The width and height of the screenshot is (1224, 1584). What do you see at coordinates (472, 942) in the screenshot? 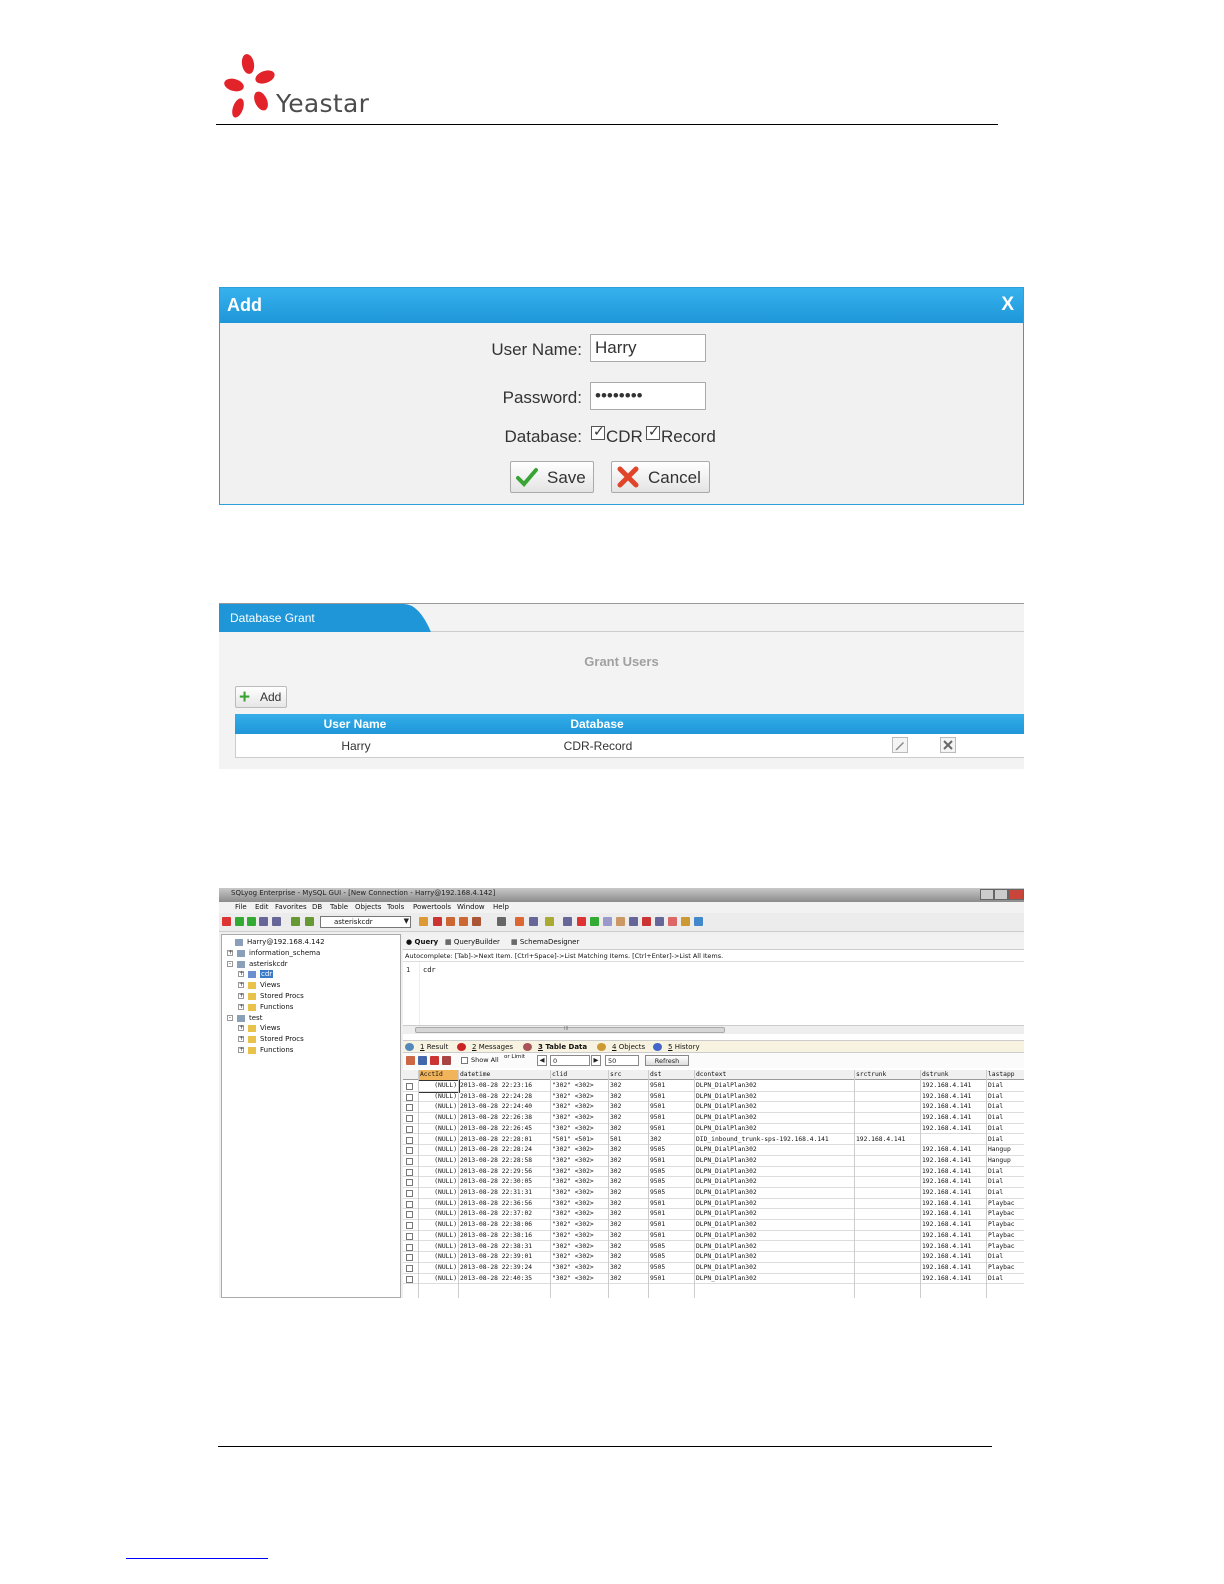
I see `tab-querybuilder: ▦ QueryBuilder` at bounding box center [472, 942].